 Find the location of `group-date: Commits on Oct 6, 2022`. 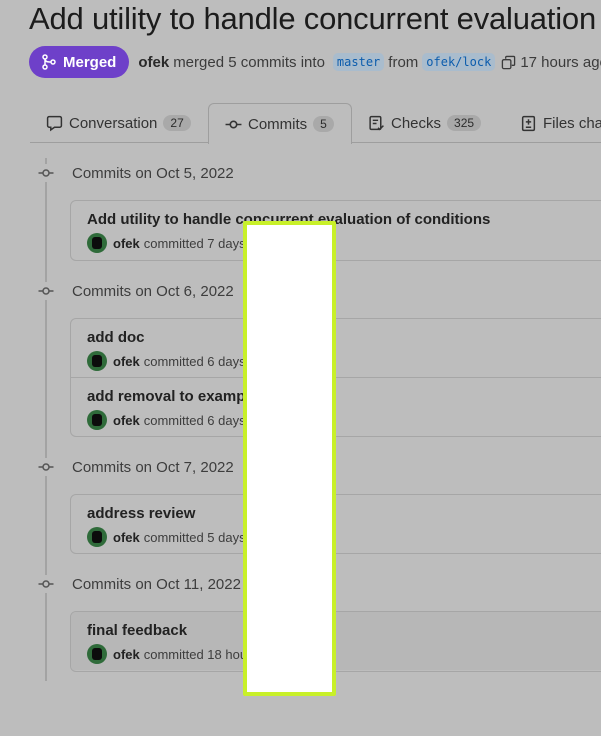

group-date: Commits on Oct 6, 2022 is located at coordinates (153, 291).